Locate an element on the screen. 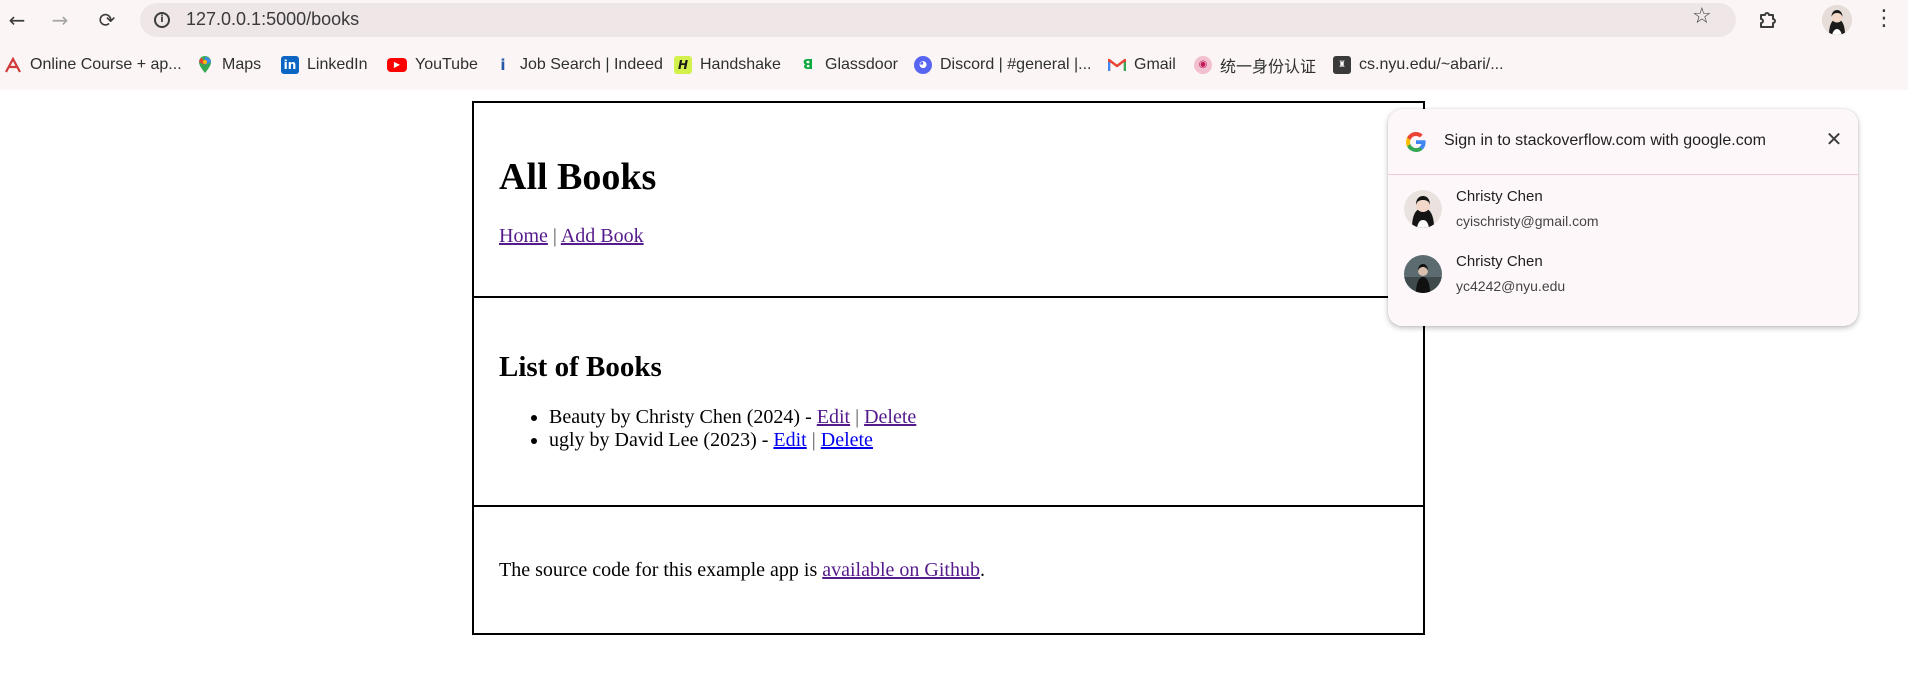 The image size is (1908, 700). linkedin-icon: in is located at coordinates (290, 65).